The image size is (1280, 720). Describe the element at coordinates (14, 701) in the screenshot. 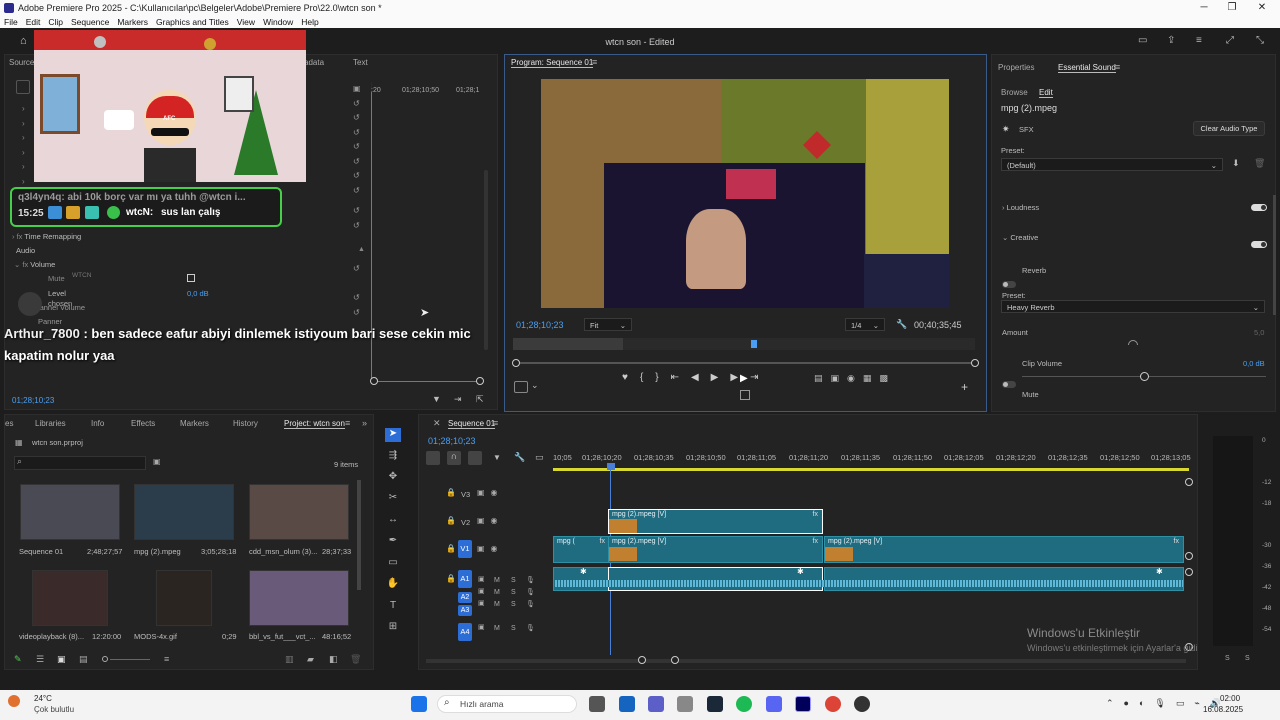

I see `weather-icon` at that location.